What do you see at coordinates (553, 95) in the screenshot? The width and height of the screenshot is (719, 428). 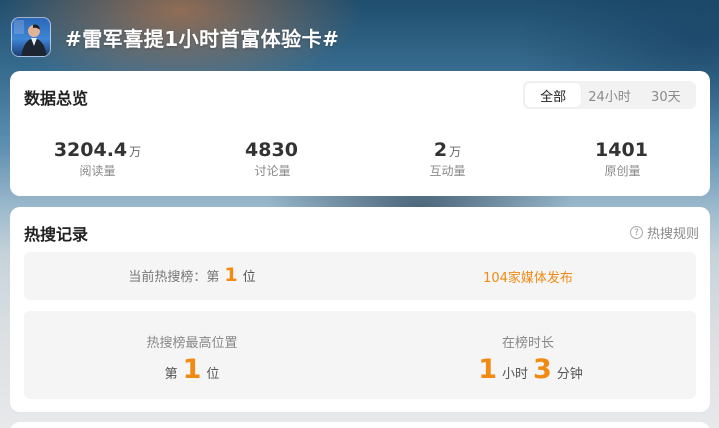 I see `tab-all: 全部` at bounding box center [553, 95].